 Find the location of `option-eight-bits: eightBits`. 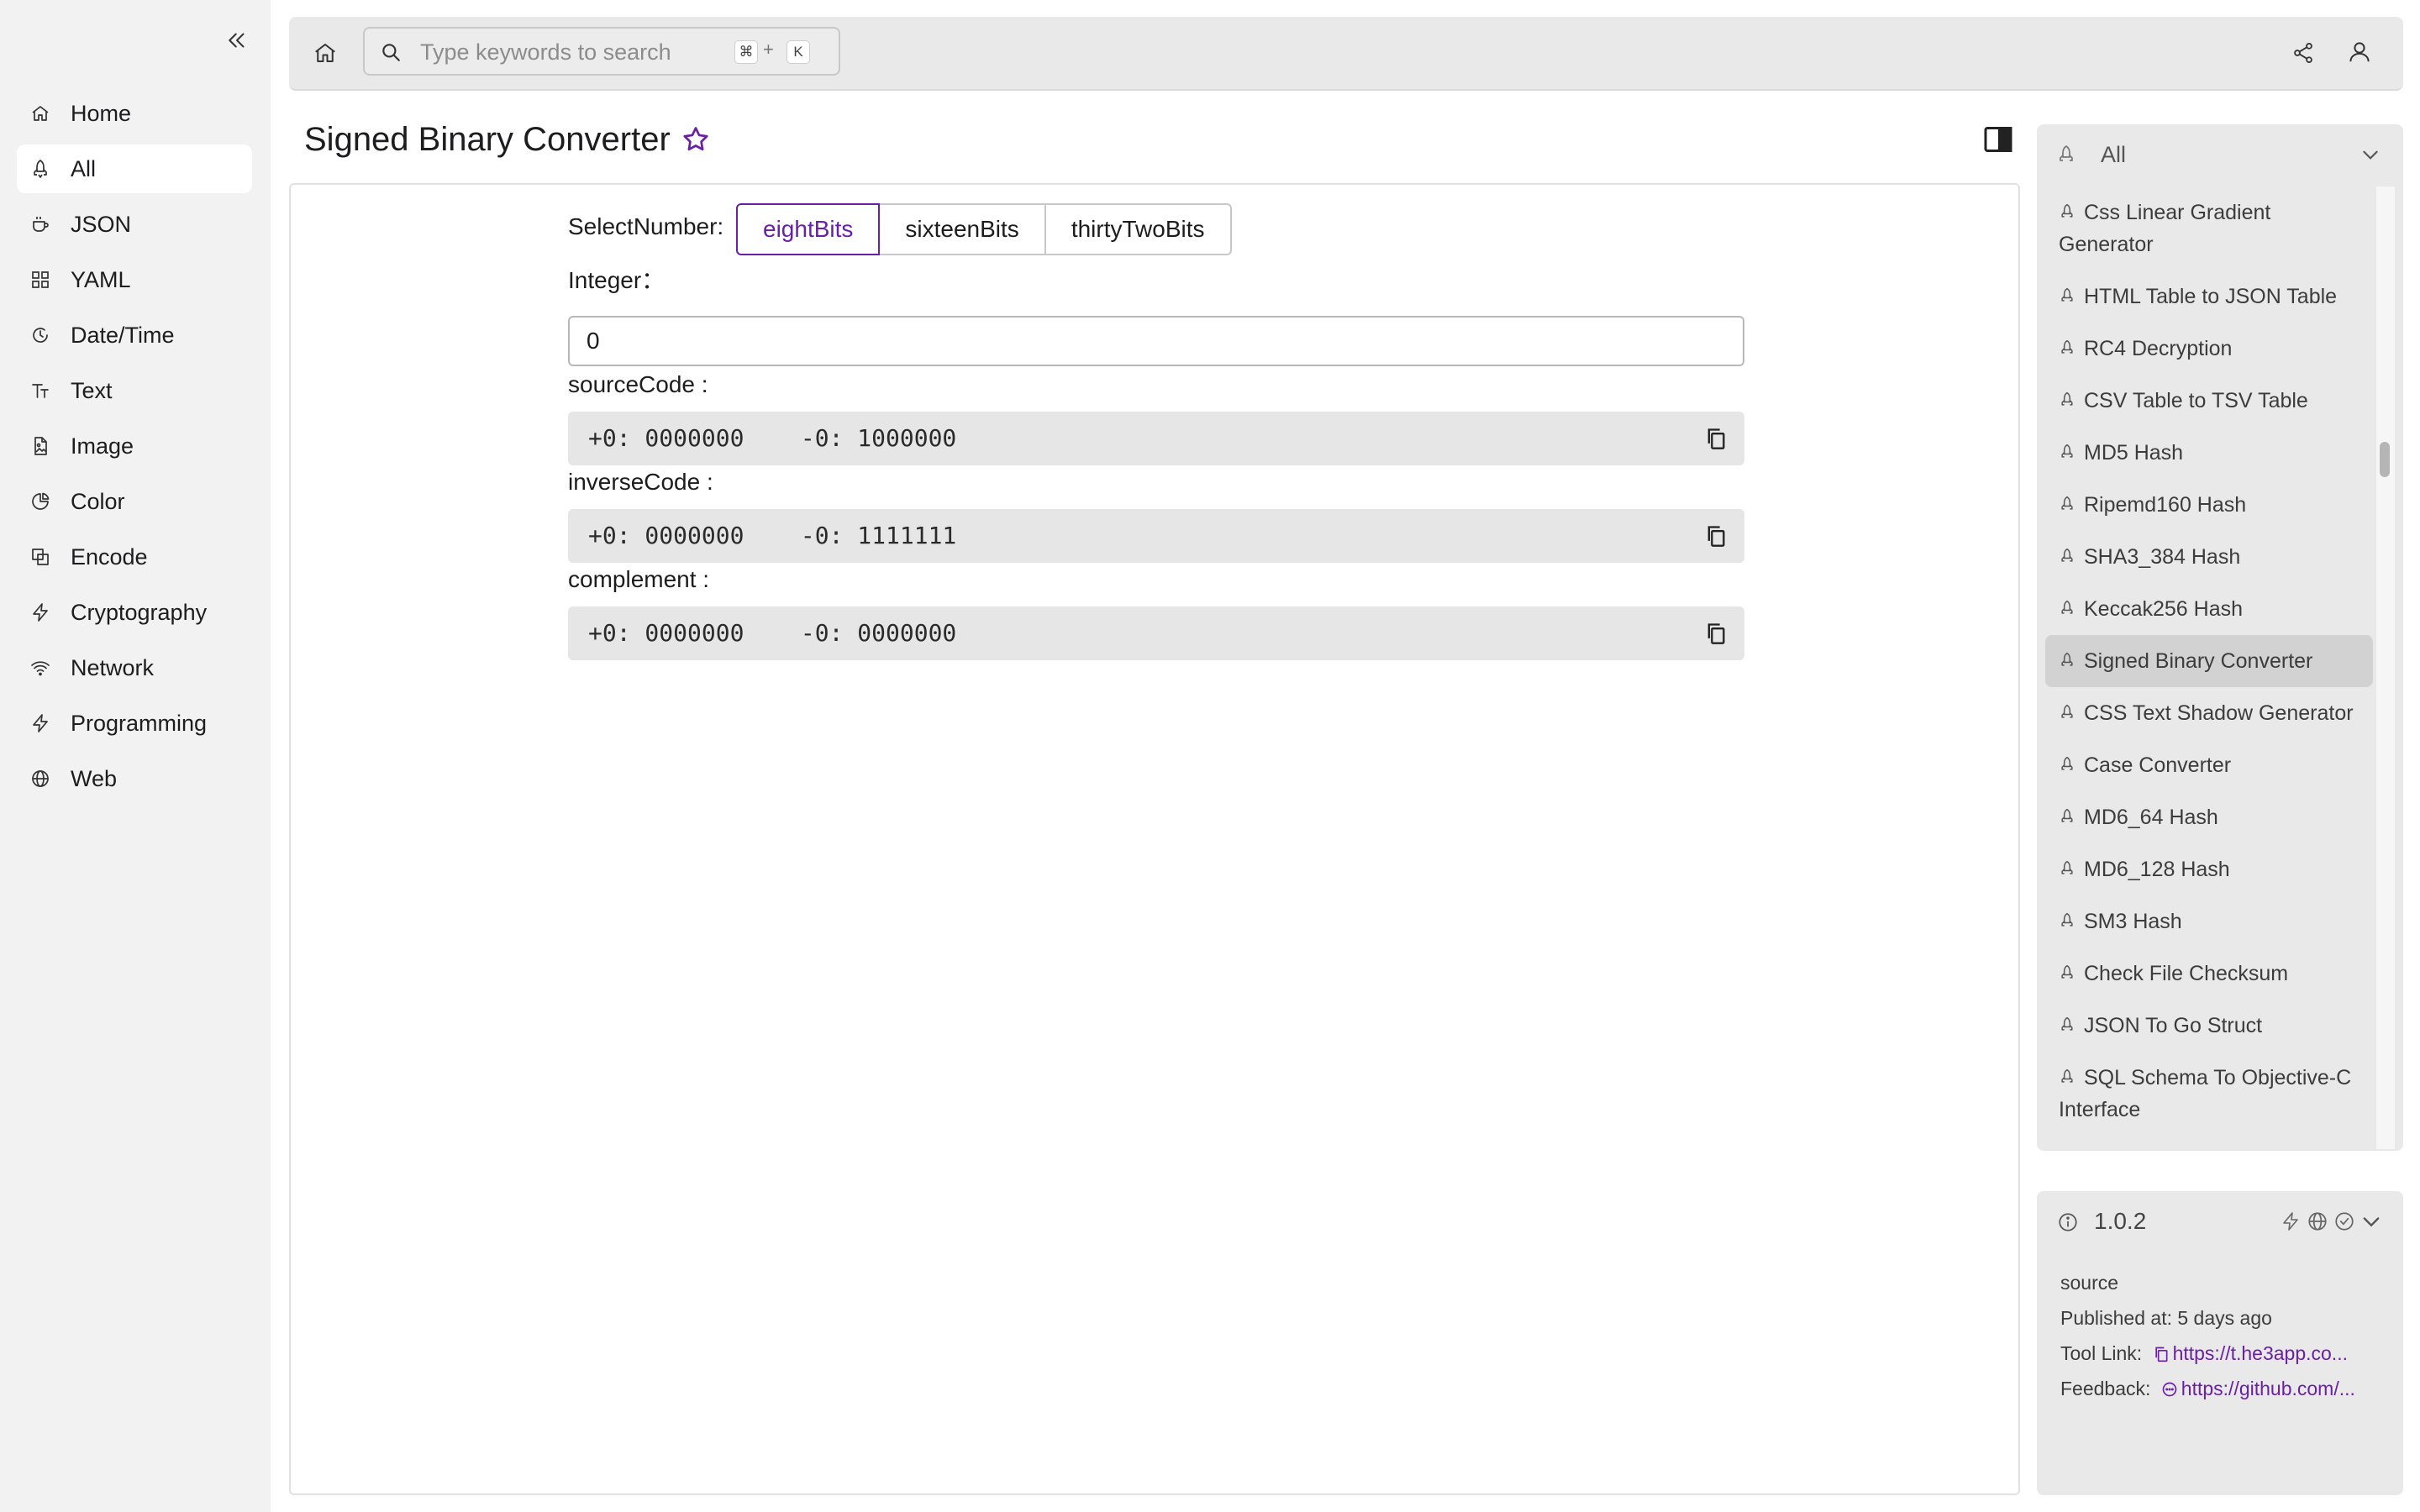

option-eight-bits: eightBits is located at coordinates (809, 229).